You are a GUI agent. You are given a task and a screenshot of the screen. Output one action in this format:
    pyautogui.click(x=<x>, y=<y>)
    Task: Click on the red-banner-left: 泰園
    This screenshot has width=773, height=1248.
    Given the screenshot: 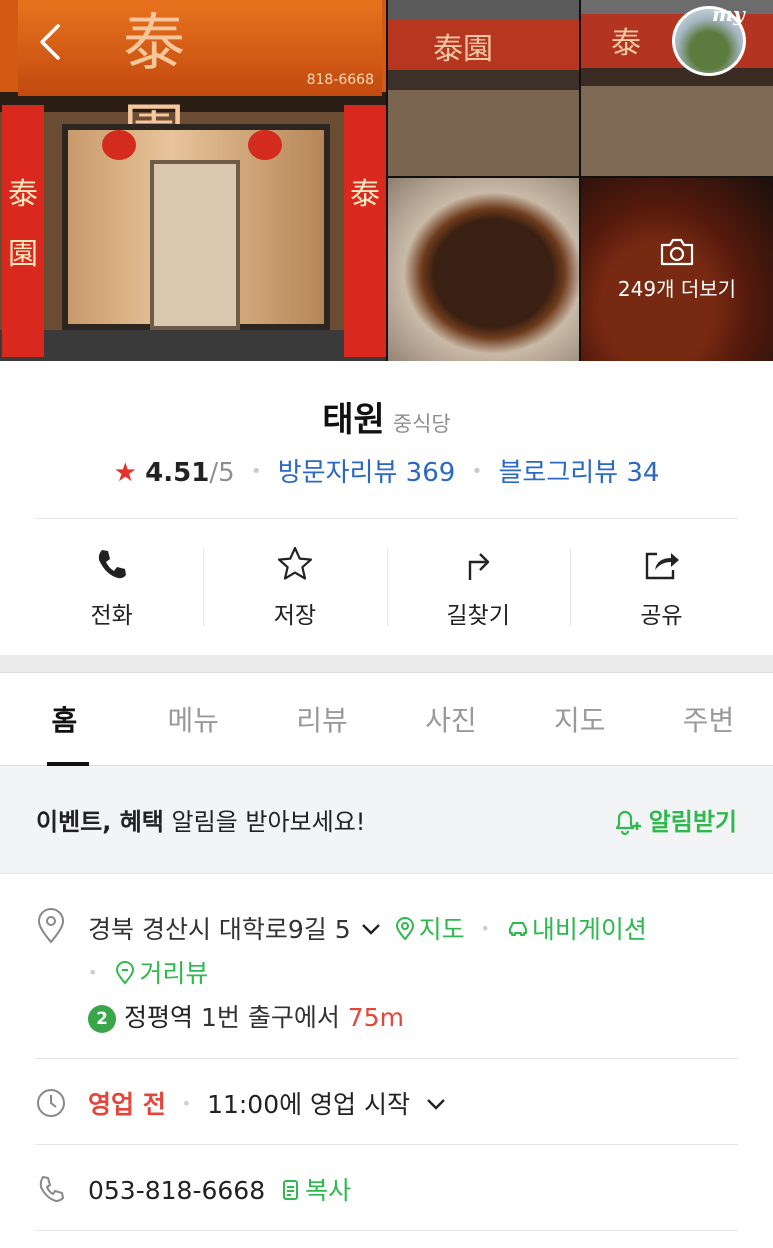 What is the action you would take?
    pyautogui.click(x=23, y=231)
    